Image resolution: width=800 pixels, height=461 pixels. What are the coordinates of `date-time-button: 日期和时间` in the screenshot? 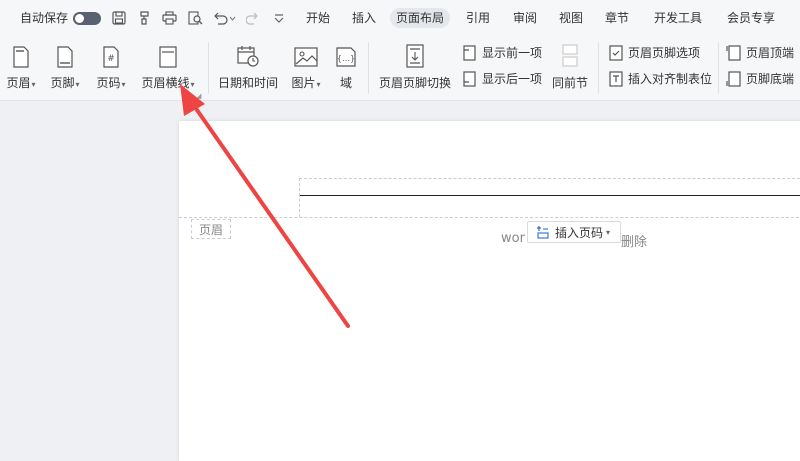 It's located at (248, 66).